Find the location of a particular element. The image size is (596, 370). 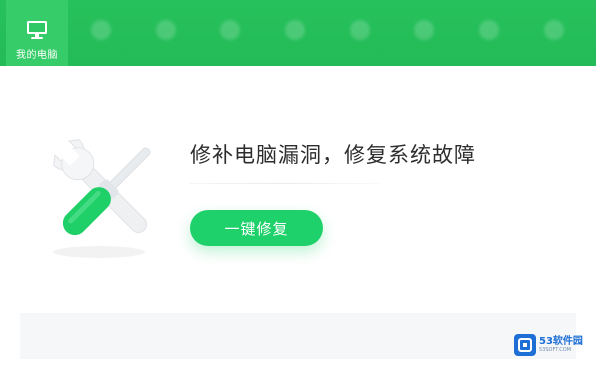

bottom-info-panel is located at coordinates (298, 336).